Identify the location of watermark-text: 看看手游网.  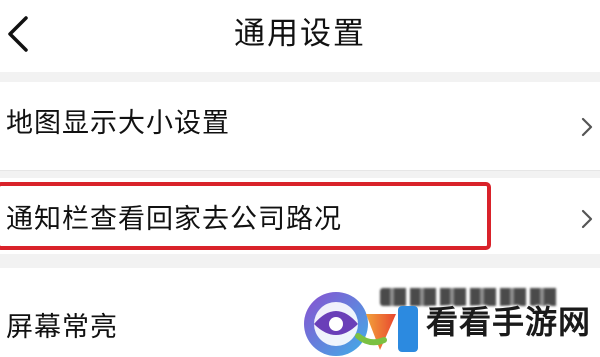
(509, 322).